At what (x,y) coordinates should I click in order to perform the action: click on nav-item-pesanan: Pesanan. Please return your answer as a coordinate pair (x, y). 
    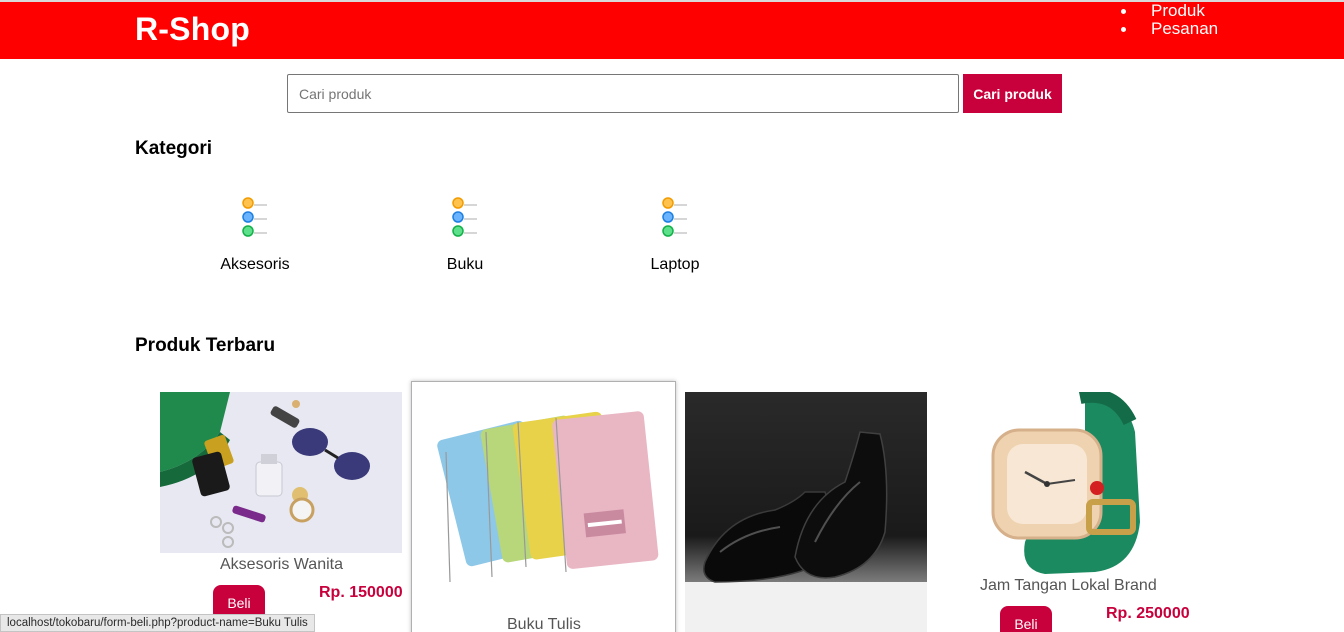
    Looking at the image, I should click on (1168, 29).